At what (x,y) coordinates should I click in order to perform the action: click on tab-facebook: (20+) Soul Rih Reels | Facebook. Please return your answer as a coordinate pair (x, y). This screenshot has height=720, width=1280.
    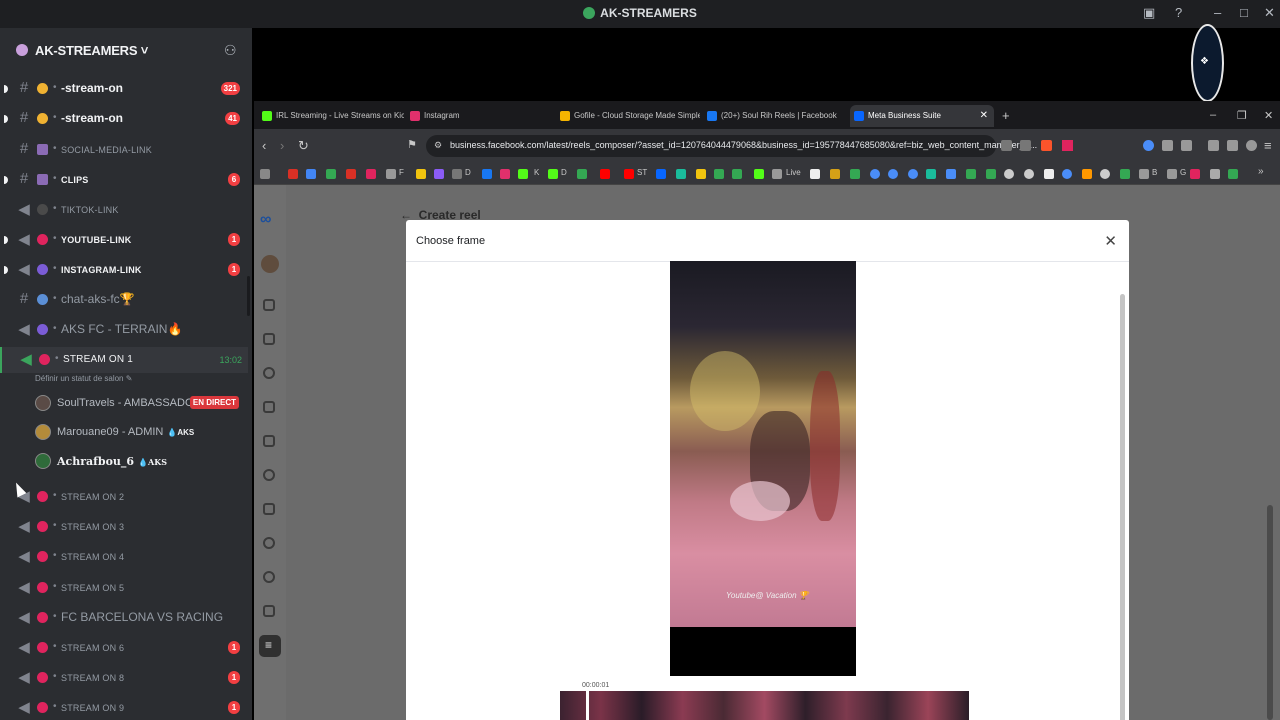
    Looking at the image, I should click on (775, 116).